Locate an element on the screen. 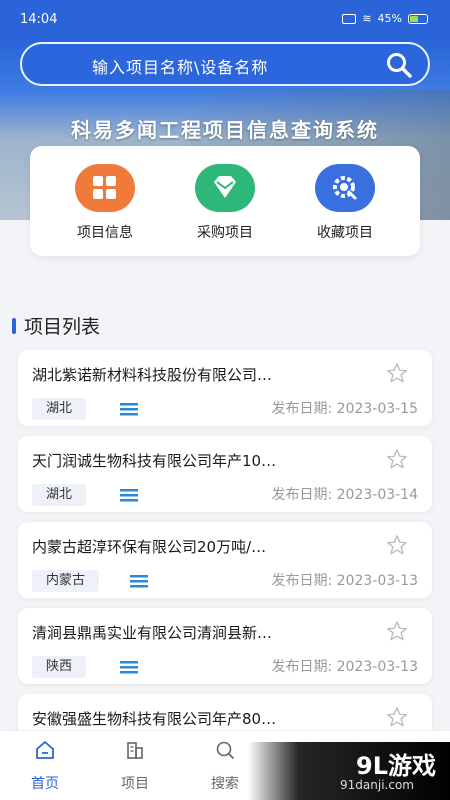 This screenshot has width=450, height=800. quick-action-project-info: 项目信息 is located at coordinates (105, 203).